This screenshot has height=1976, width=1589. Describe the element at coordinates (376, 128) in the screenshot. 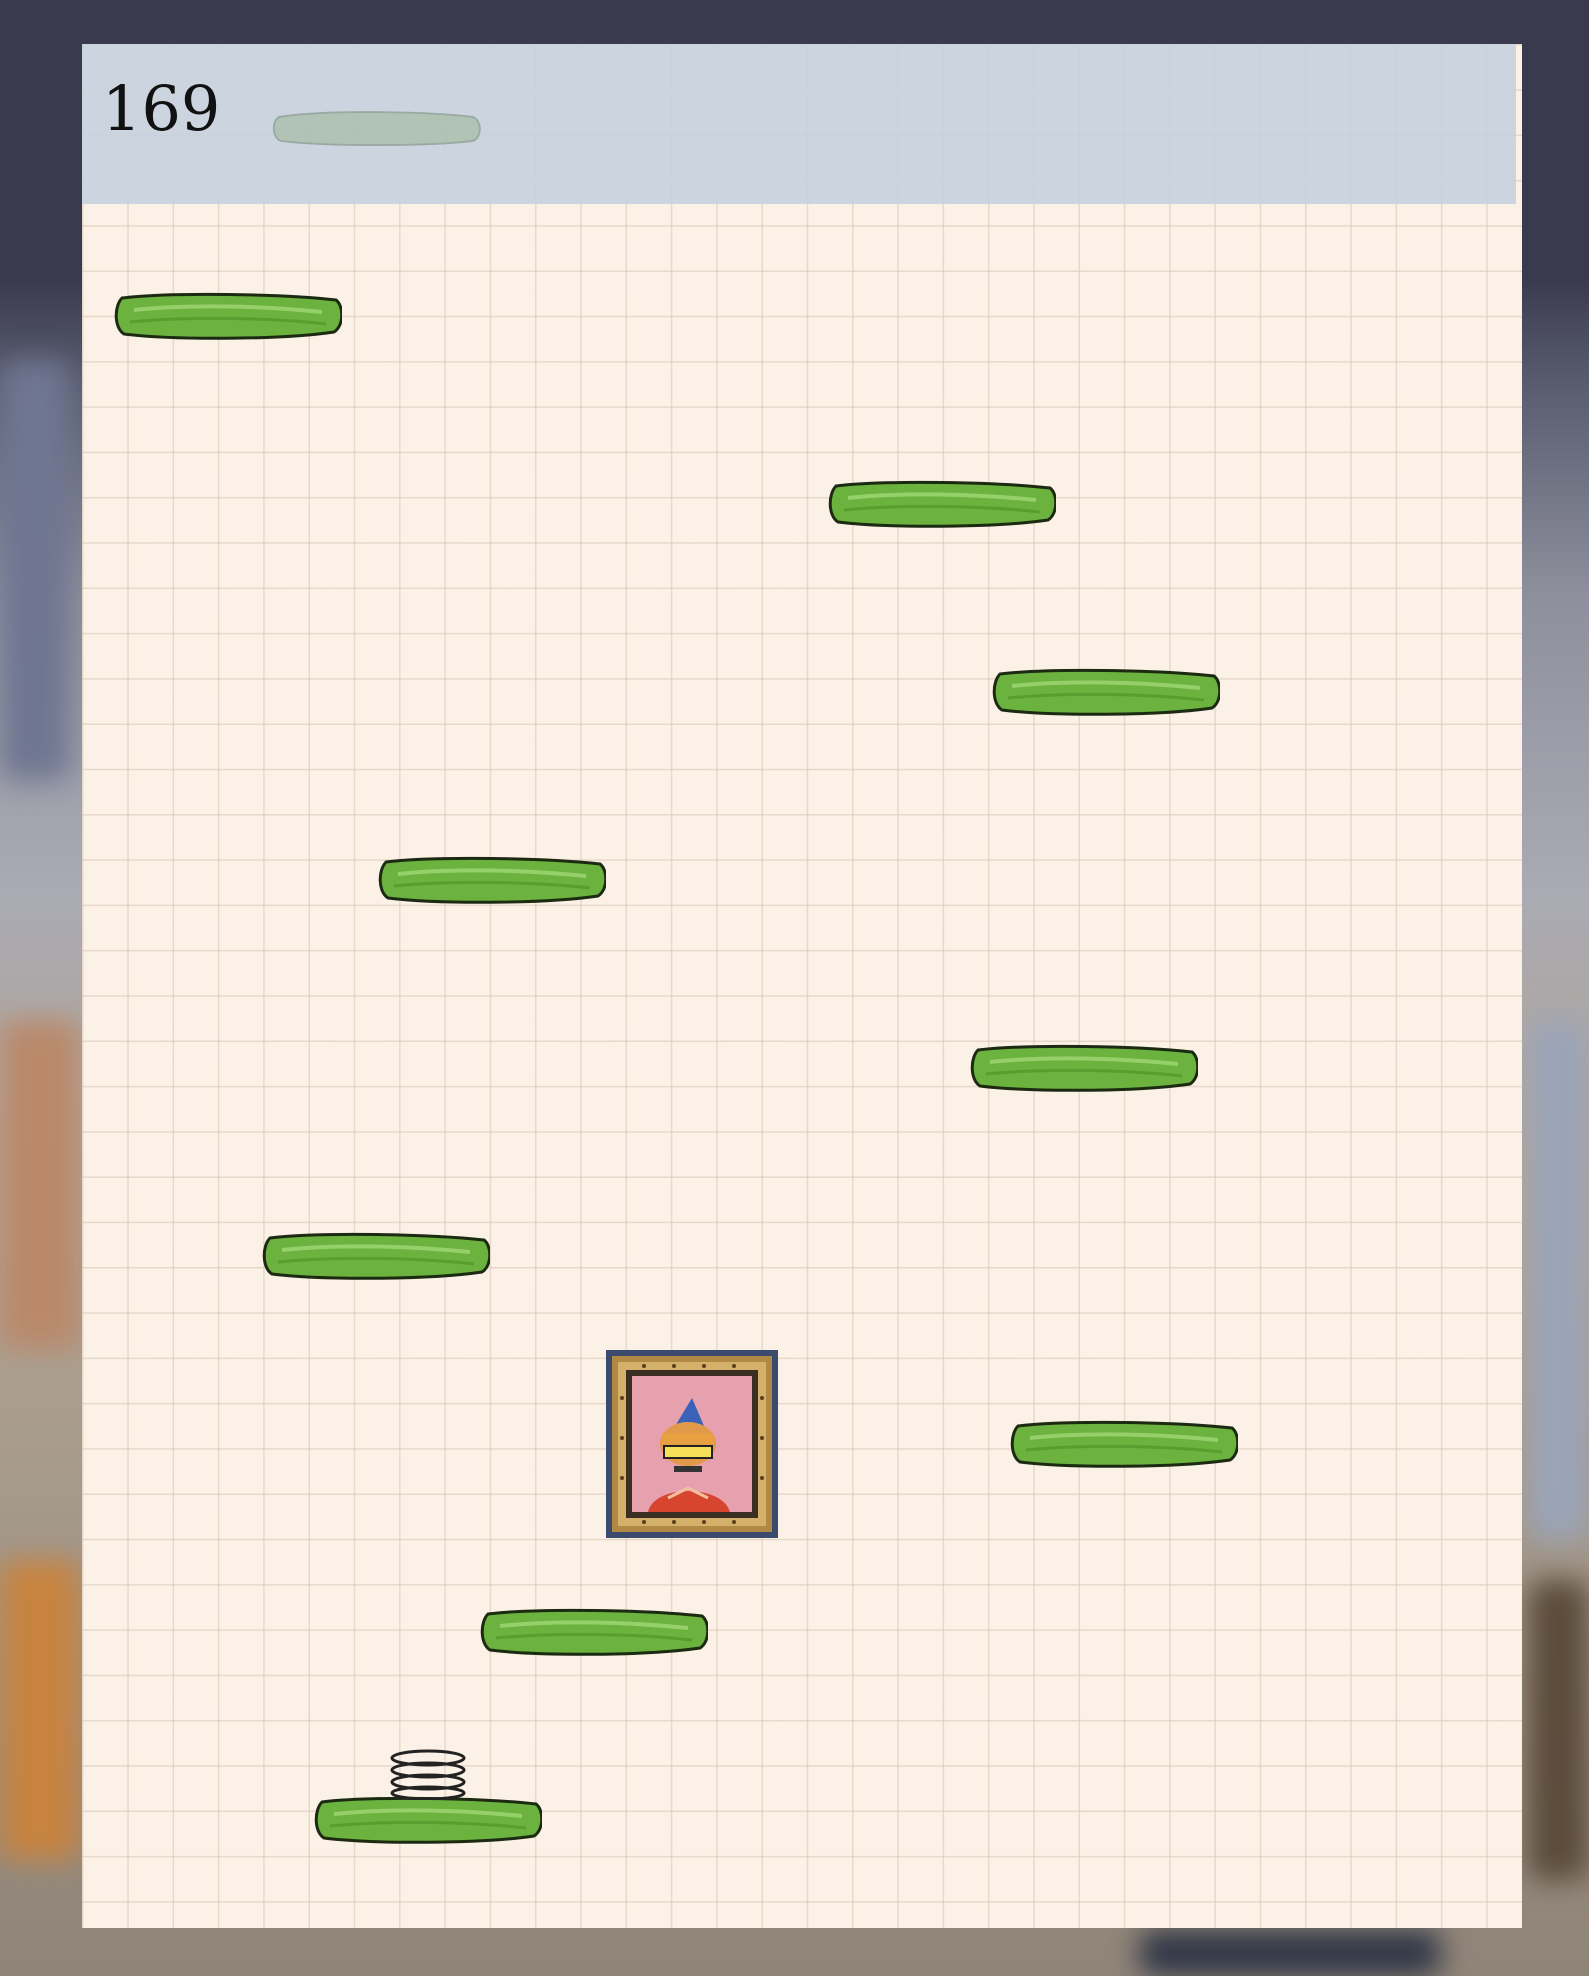

I see `faded-platform-icon` at that location.